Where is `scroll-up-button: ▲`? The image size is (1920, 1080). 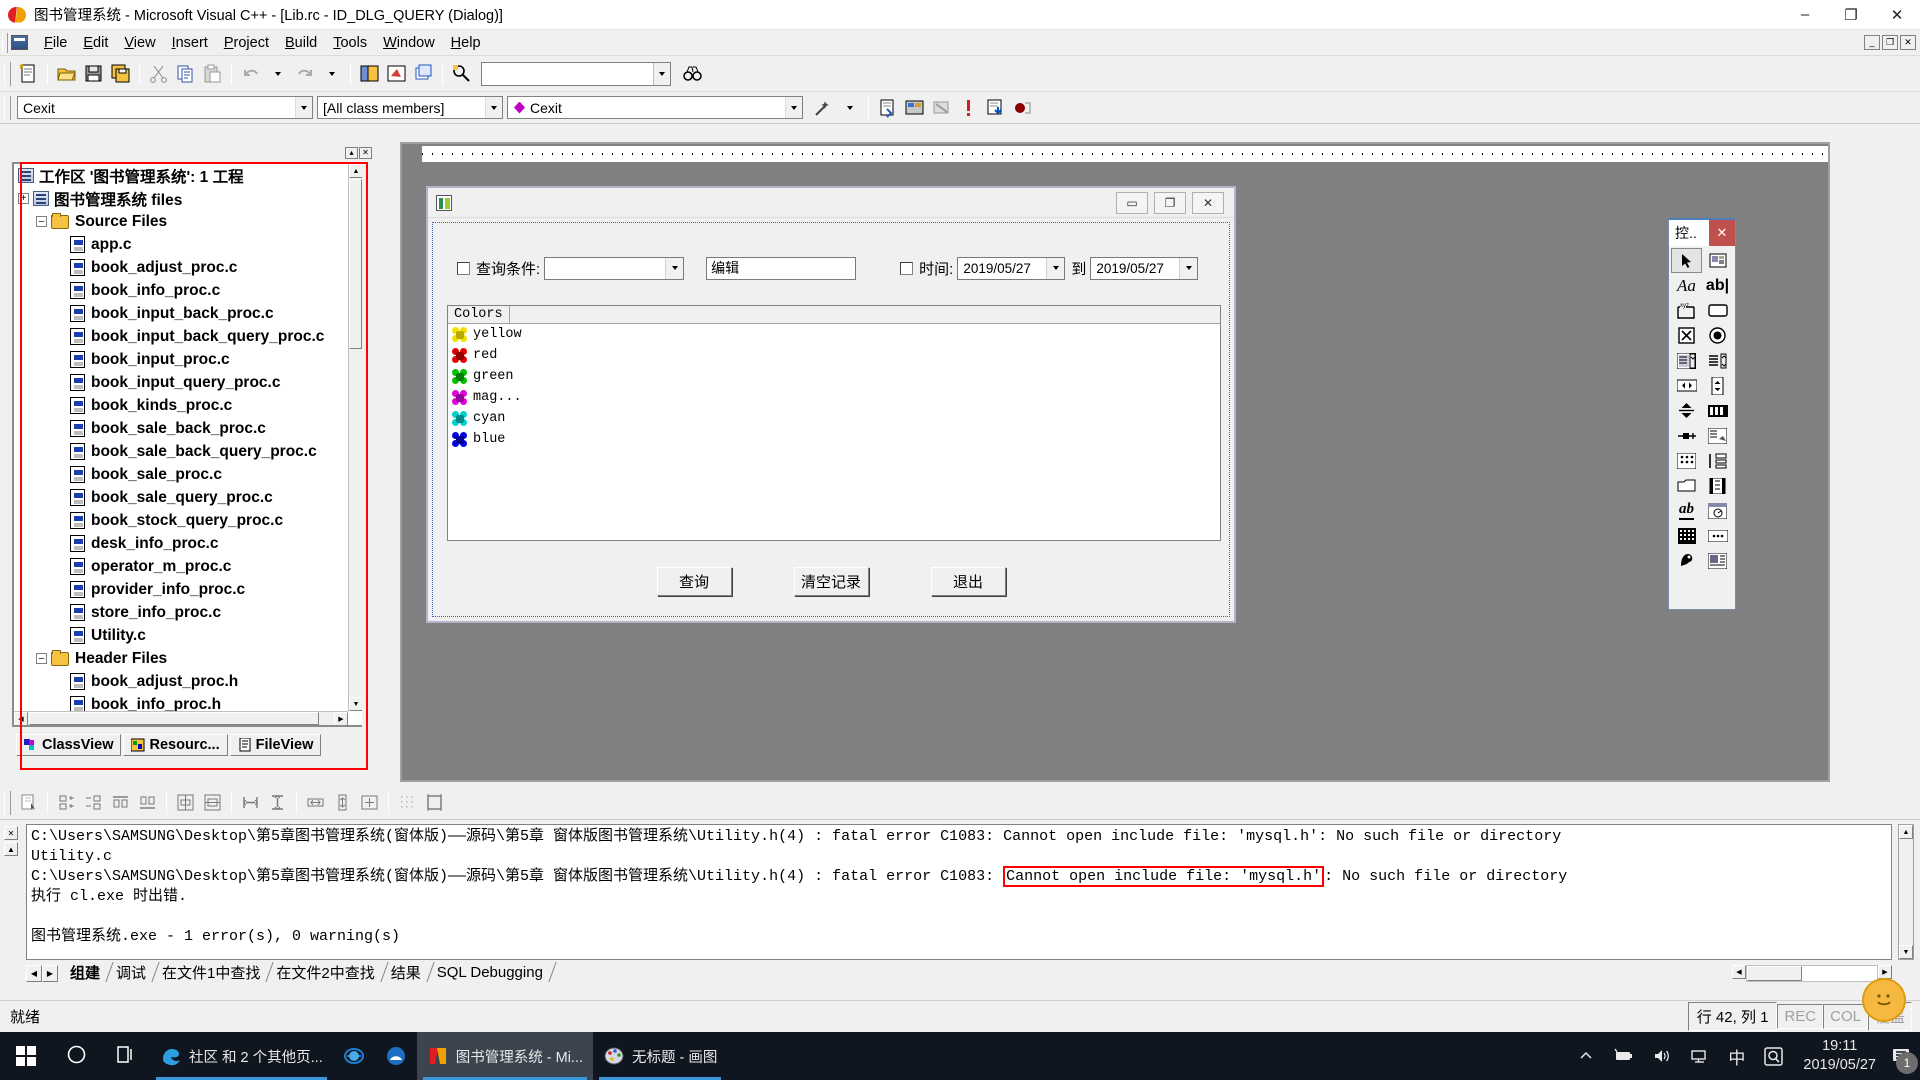 scroll-up-button: ▲ is located at coordinates (355, 171).